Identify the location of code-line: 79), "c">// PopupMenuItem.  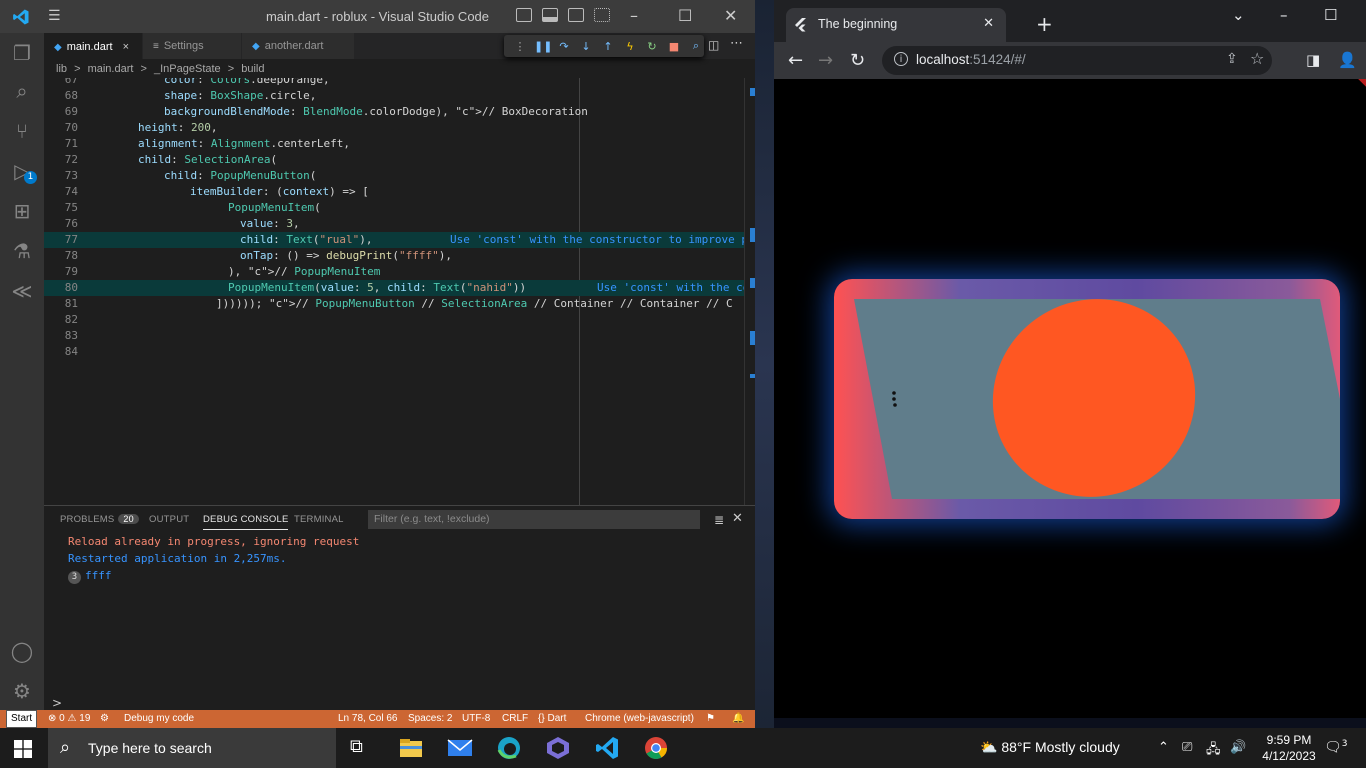
(399, 272).